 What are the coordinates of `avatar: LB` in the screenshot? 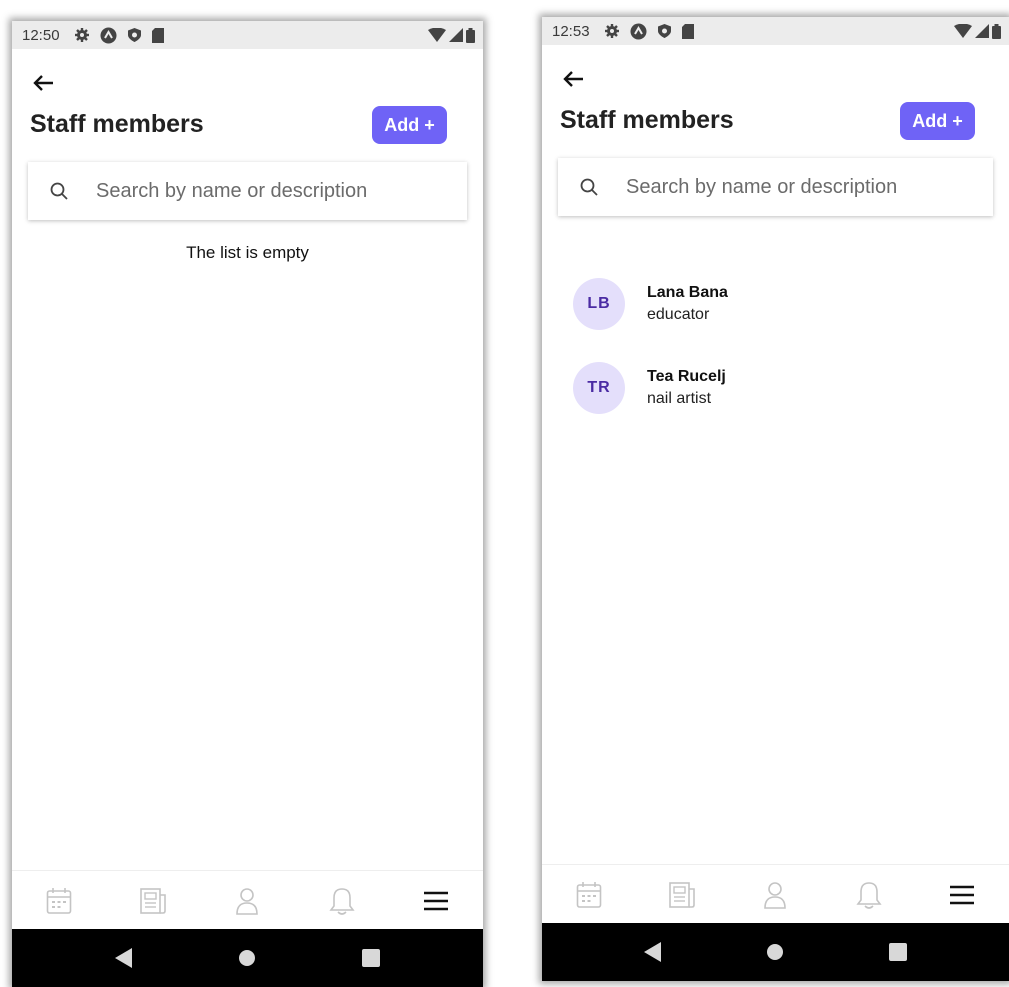 It's located at (599, 304).